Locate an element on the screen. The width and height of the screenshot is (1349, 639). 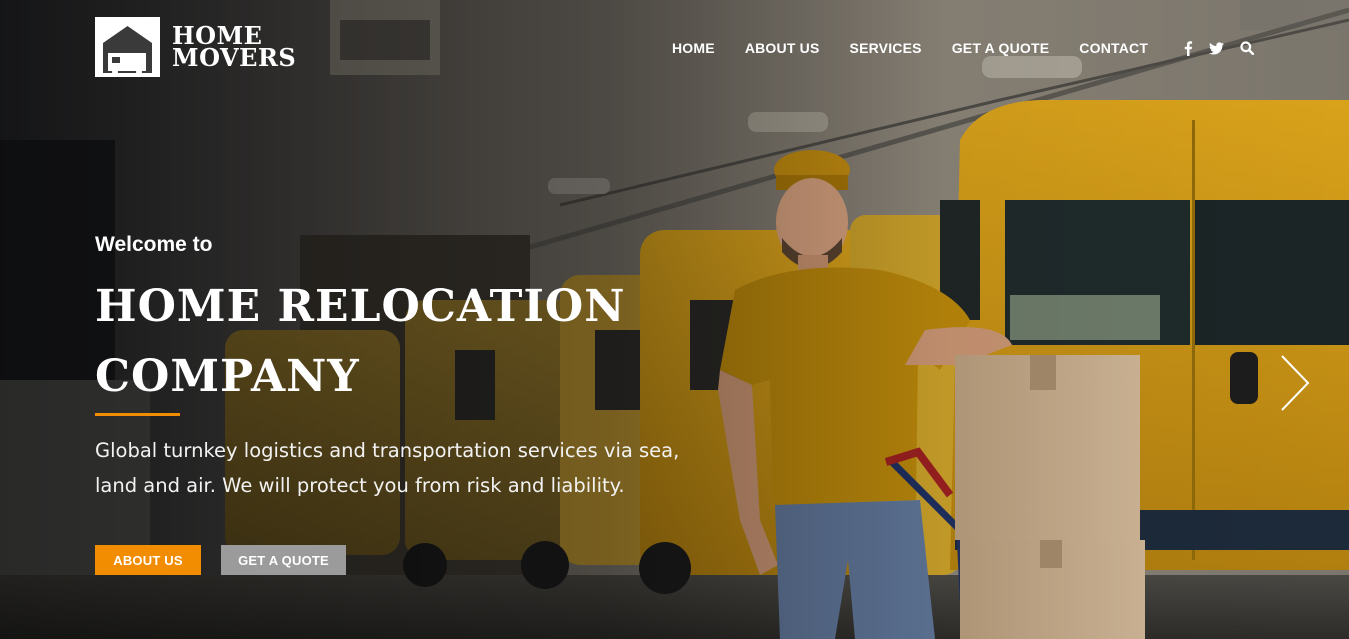
nav-about-us: ABOUT US is located at coordinates (782, 48).